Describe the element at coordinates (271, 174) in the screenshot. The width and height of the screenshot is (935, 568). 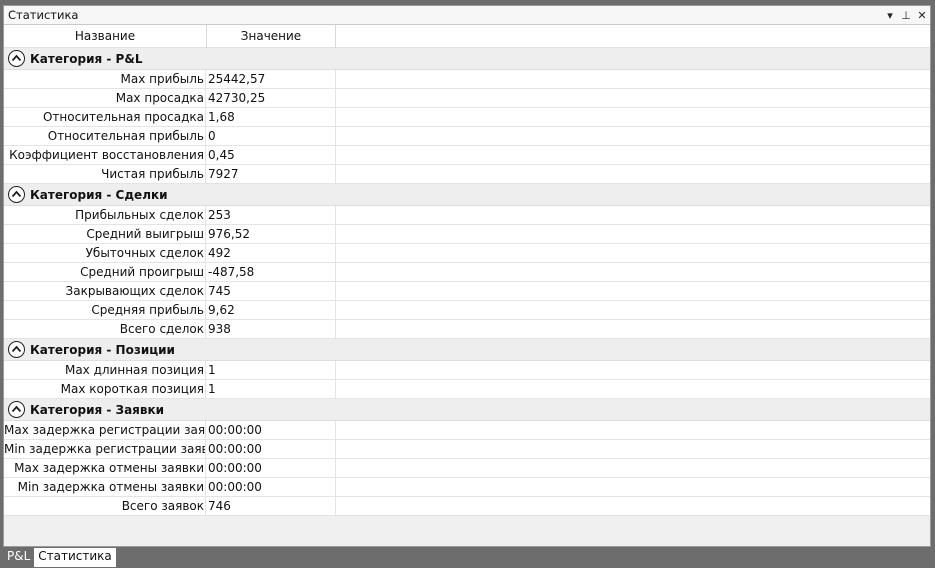
I see `property-value: 7927` at that location.